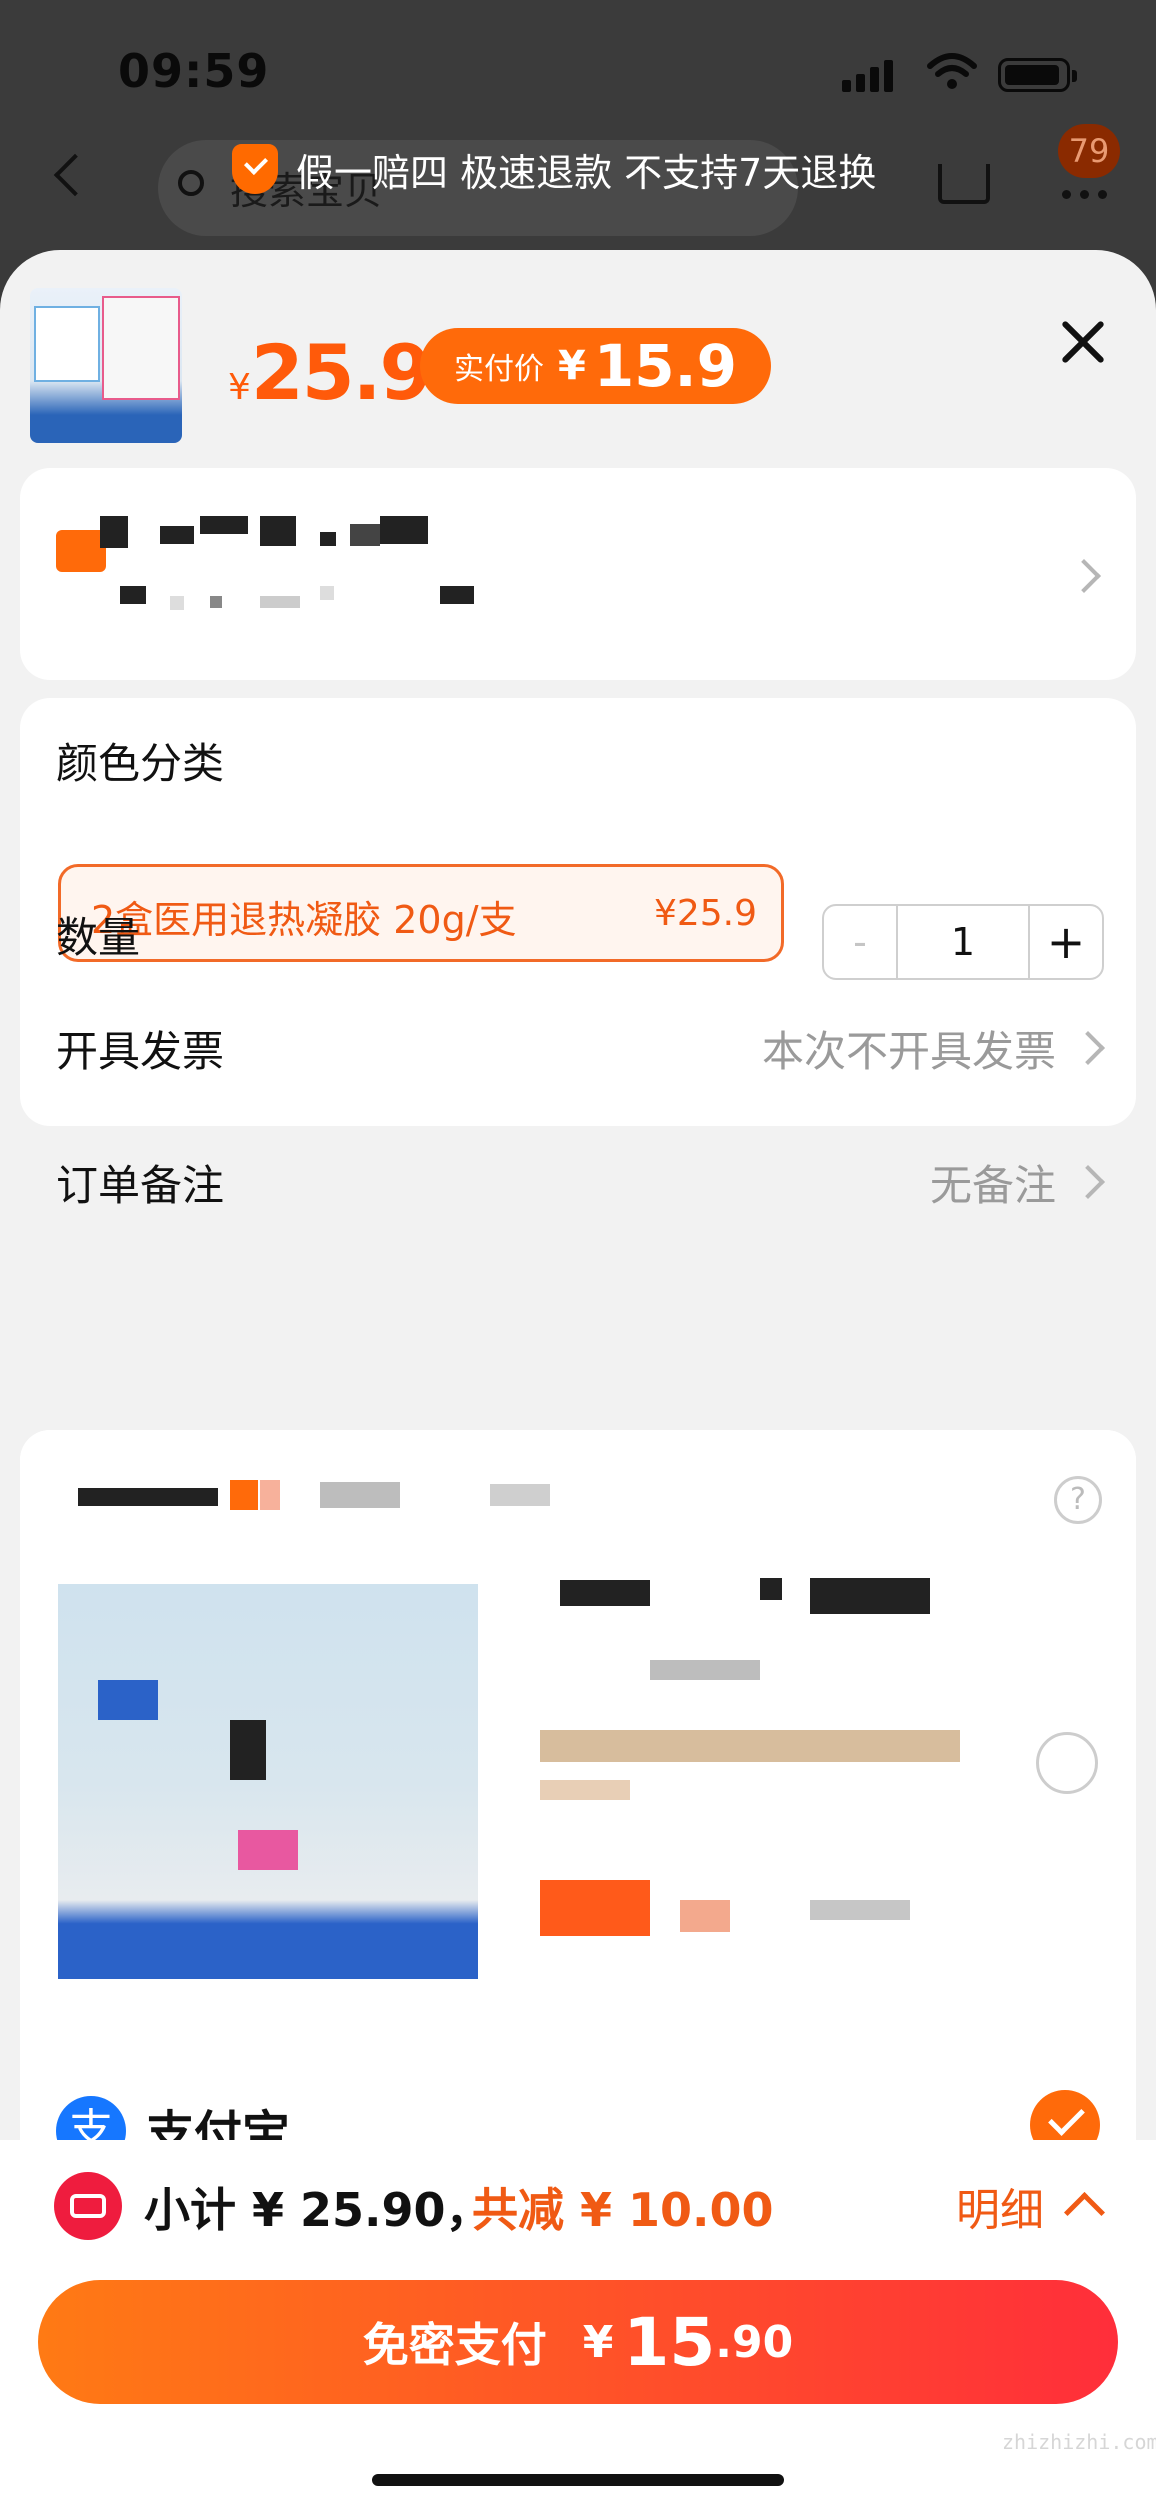  I want to click on close-icon, so click(1084, 342).